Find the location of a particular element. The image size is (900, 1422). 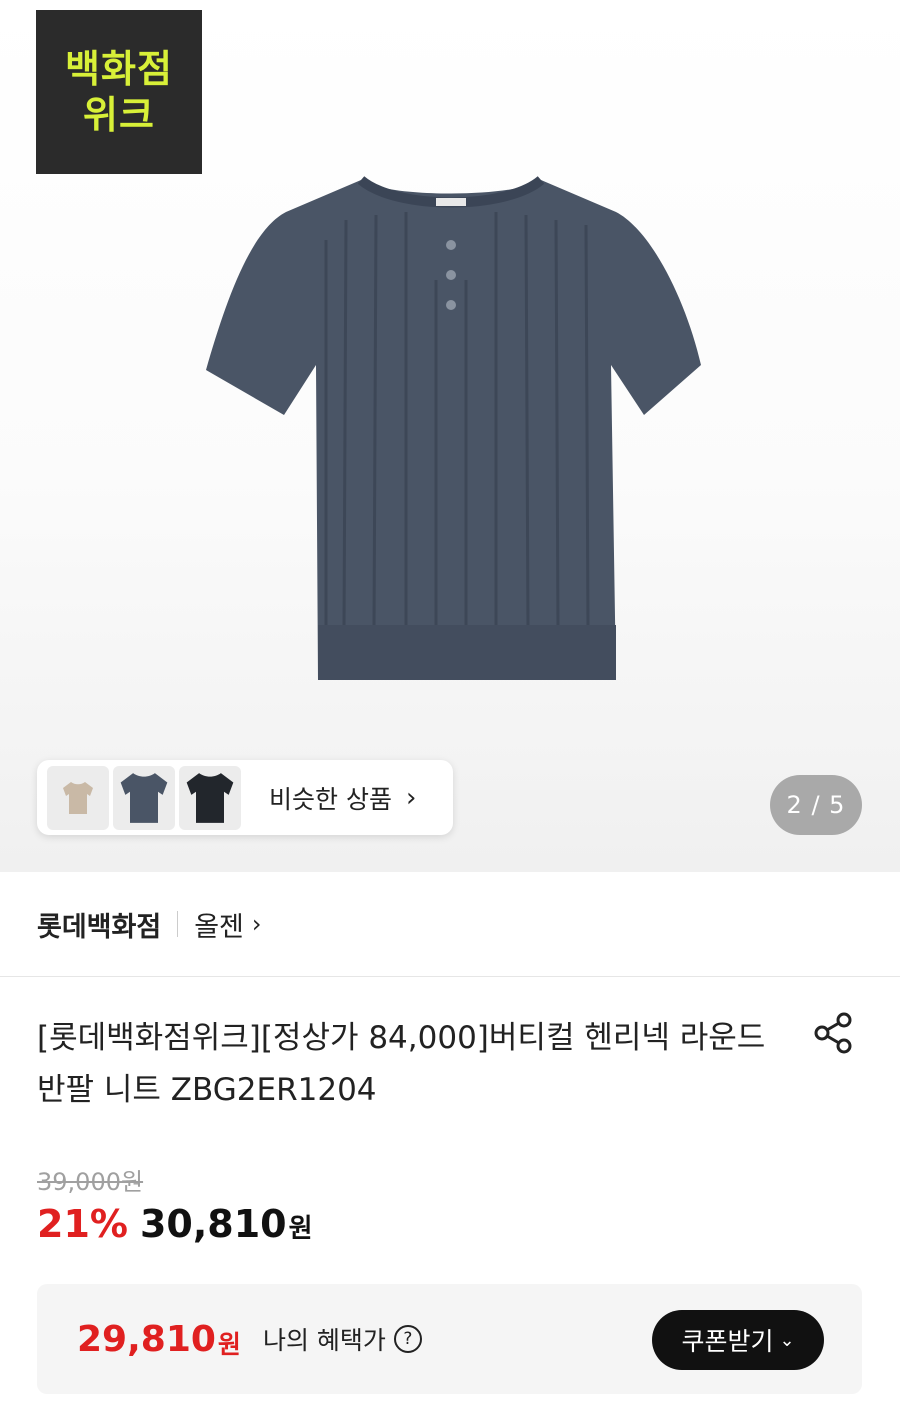

badge-line-2: 위크 is located at coordinates (119, 115).